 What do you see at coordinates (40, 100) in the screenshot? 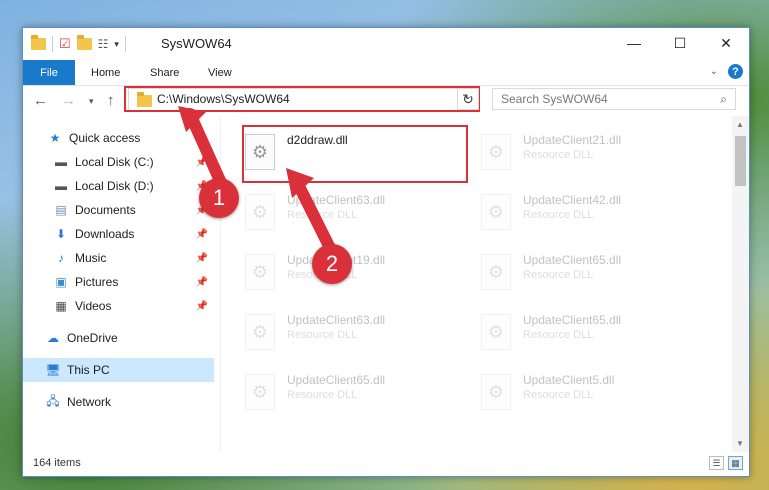
I see `back-icon: ←` at bounding box center [40, 100].